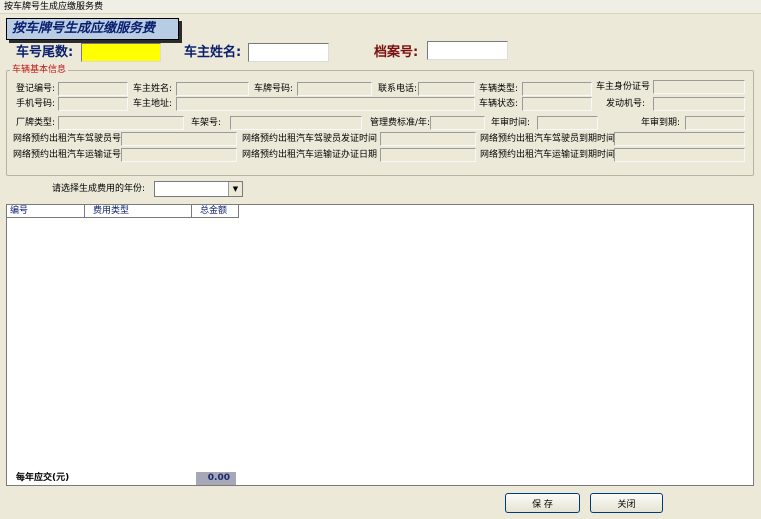  I want to click on year-select-label: 请选择生成费用的年份:, so click(99, 189).